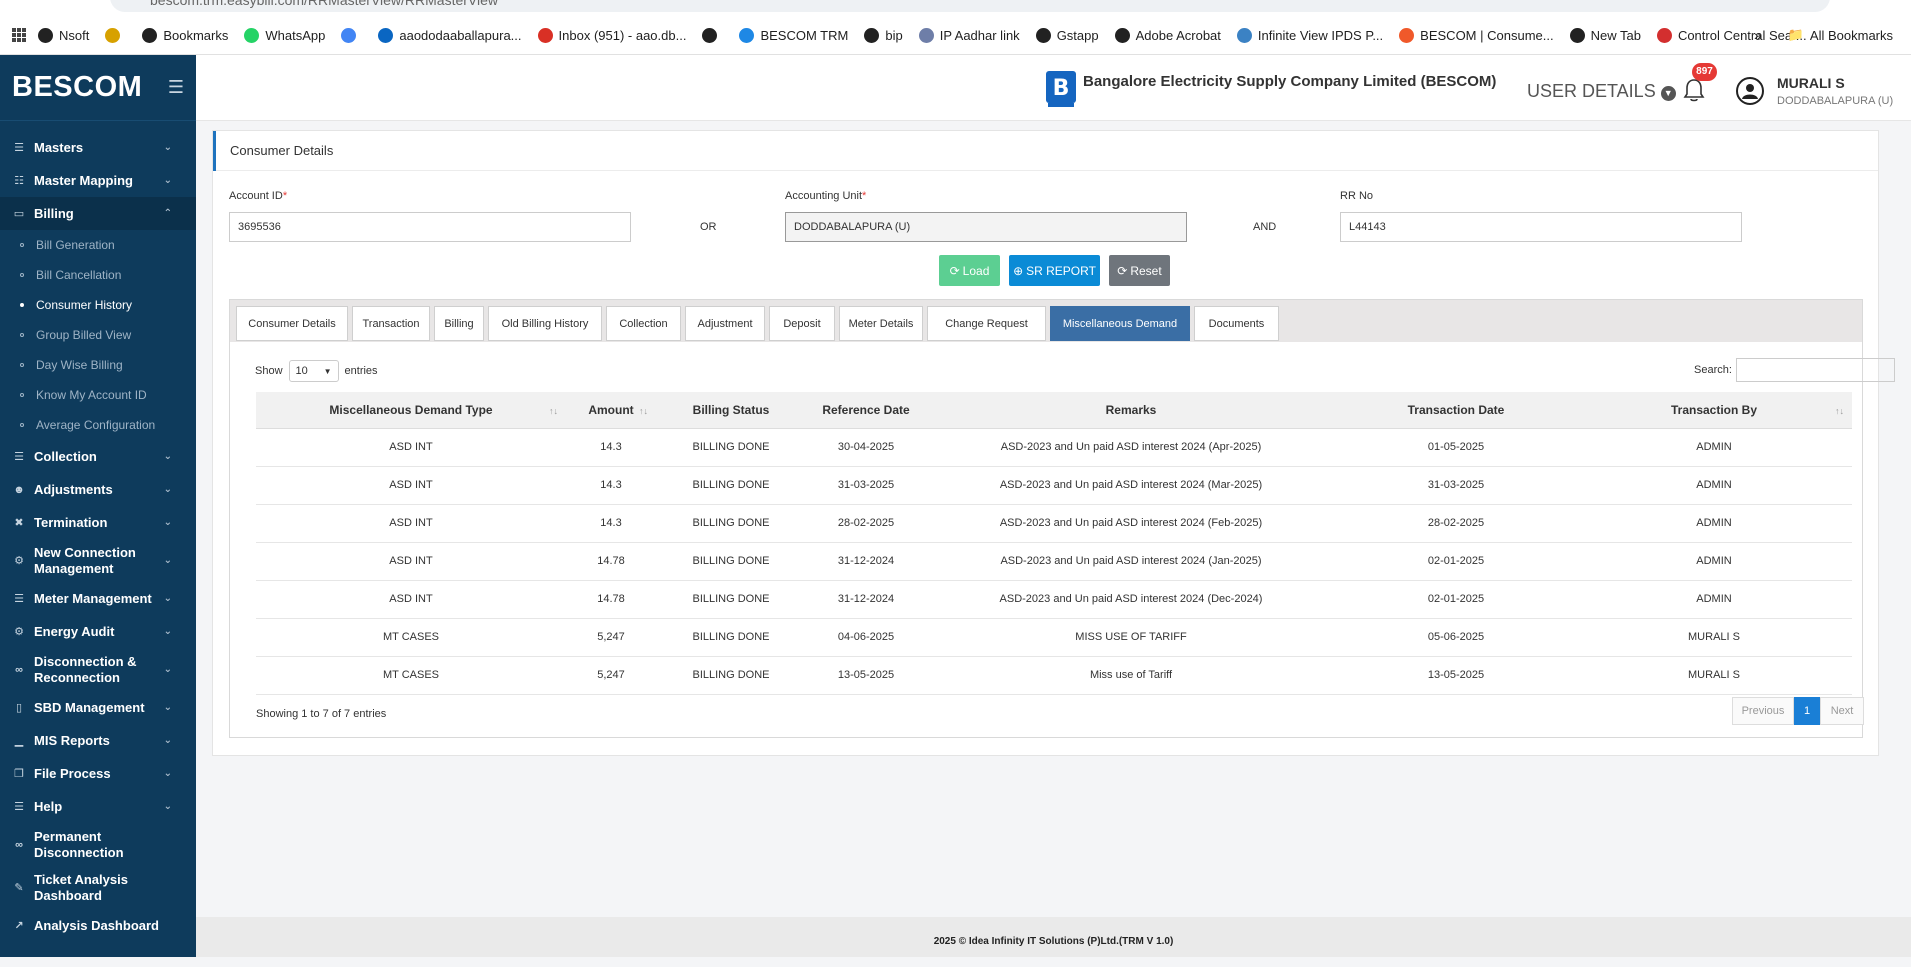 This screenshot has height=967, width=1911. What do you see at coordinates (98, 245) in the screenshot?
I see `sidebar-subitem-bill-generation: Bill Generation` at bounding box center [98, 245].